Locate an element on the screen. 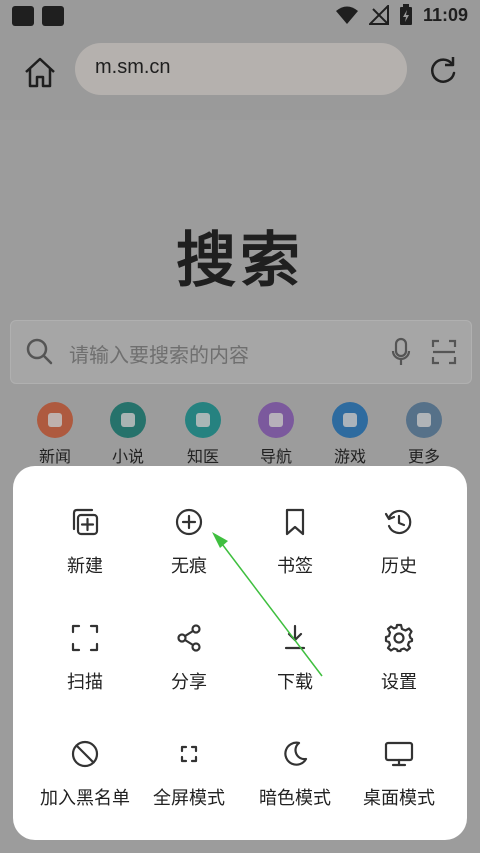 Image resolution: width=480 pixels, height=853 pixels. shortcut-label: 新闻 is located at coordinates (54, 456).